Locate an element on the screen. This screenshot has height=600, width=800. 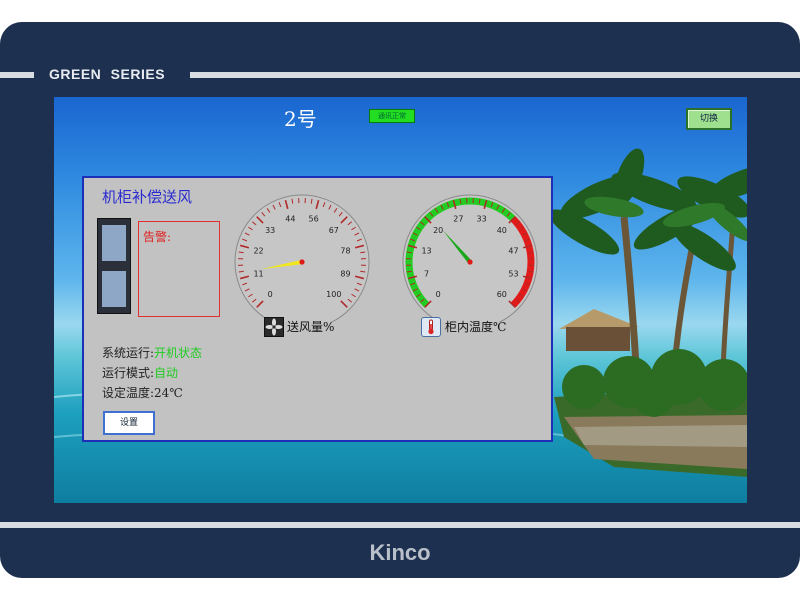
gauge-tick-label: 22 is located at coordinates (258, 250).